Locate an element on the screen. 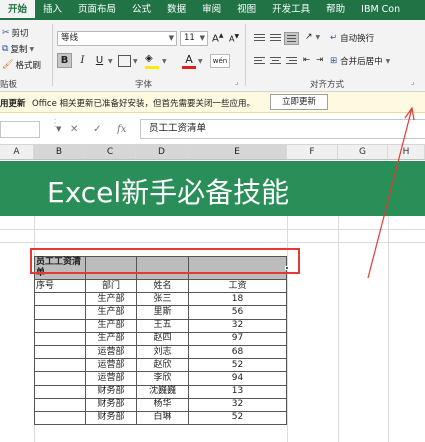 Image resolution: width=425 pixels, height=442 pixels. annotation-arrow is located at coordinates (391, 192).